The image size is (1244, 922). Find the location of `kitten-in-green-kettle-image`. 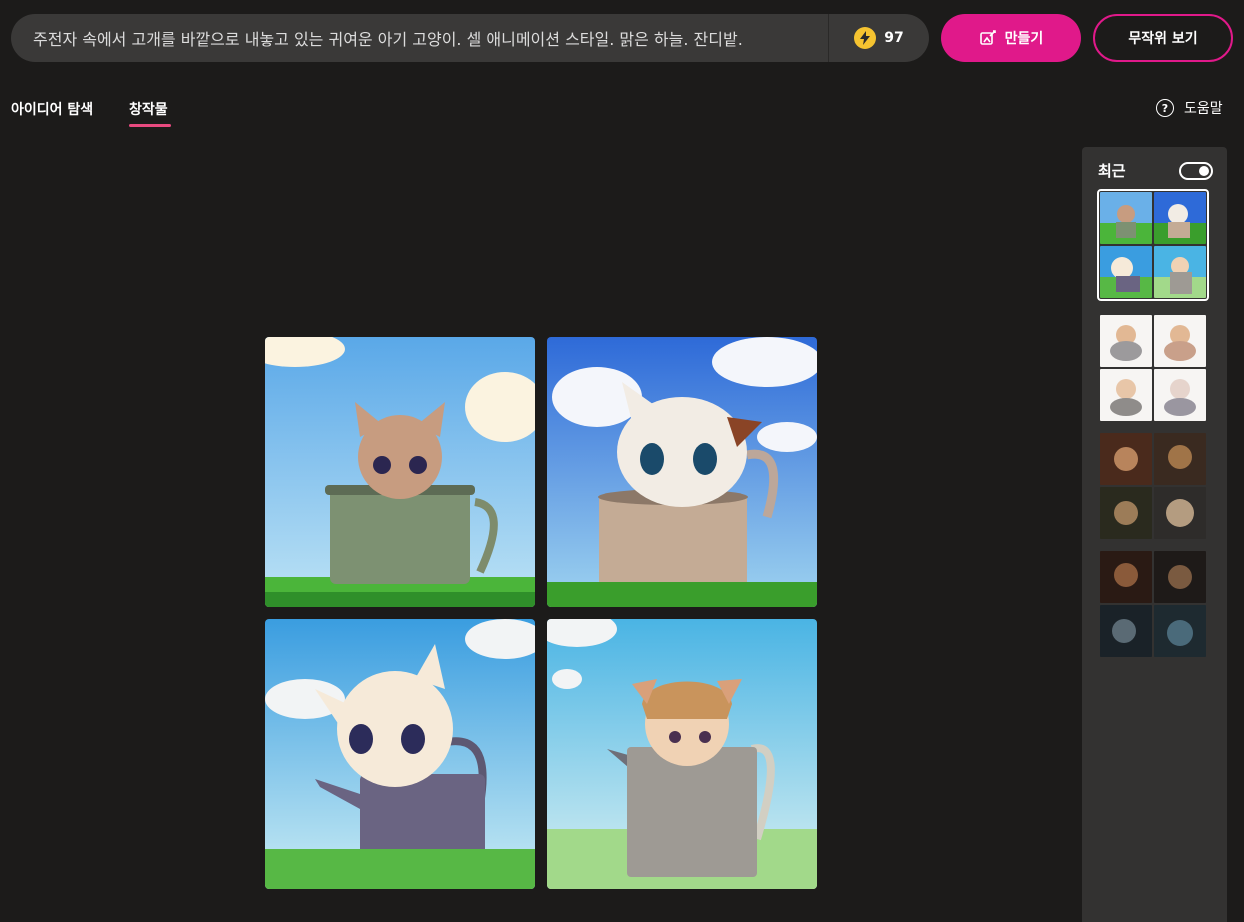

kitten-in-green-kettle-image is located at coordinates (400, 472).